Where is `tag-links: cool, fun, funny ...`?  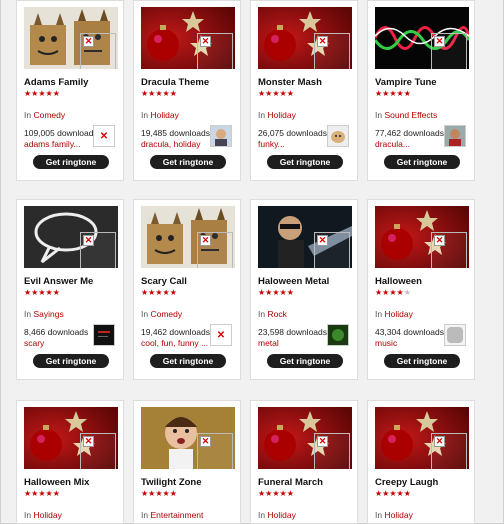
tag-links: cool, fun, funny ... is located at coordinates (174, 343).